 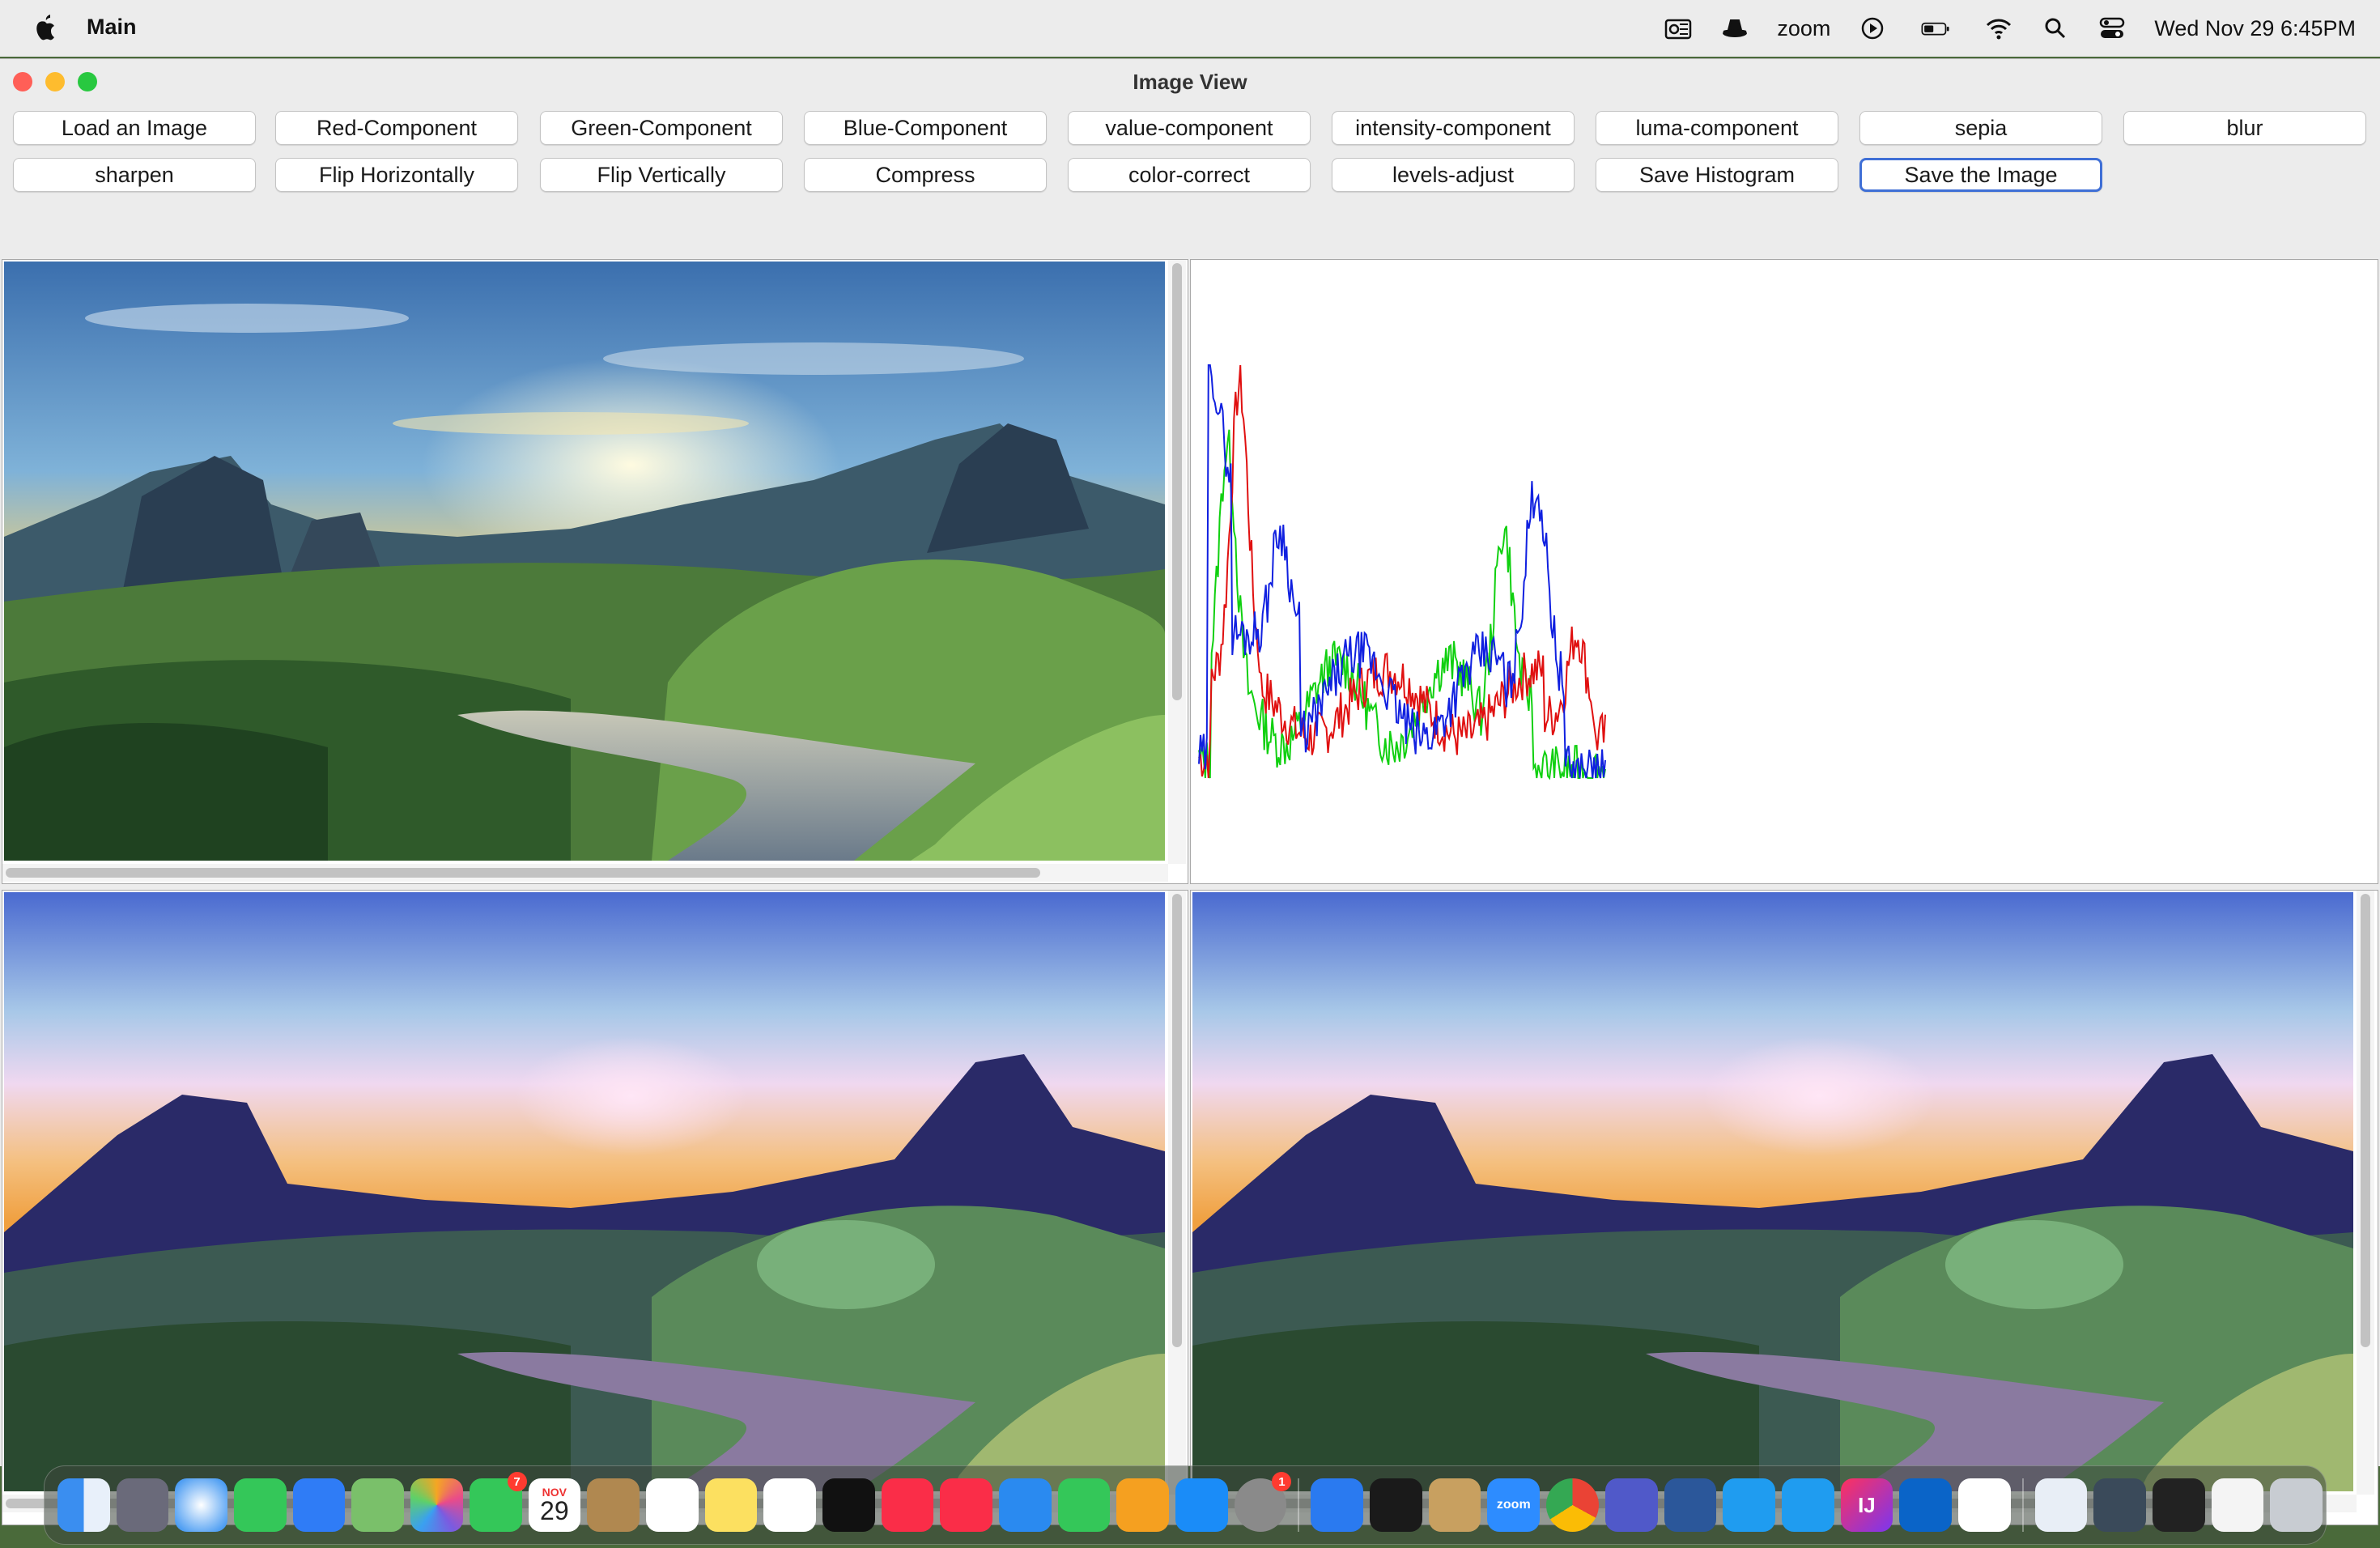 What do you see at coordinates (1337, 1505) in the screenshot?
I see `bluetooth-icon` at bounding box center [1337, 1505].